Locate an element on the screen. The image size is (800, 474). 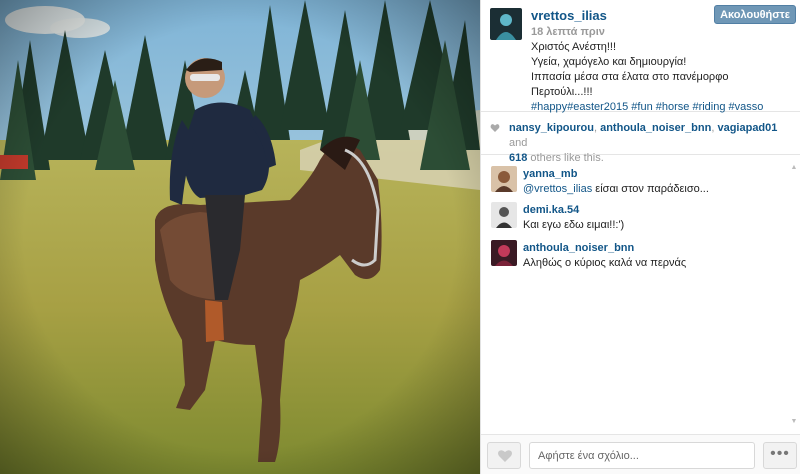
author-username: vrettos_ilias is located at coordinates (569, 15).